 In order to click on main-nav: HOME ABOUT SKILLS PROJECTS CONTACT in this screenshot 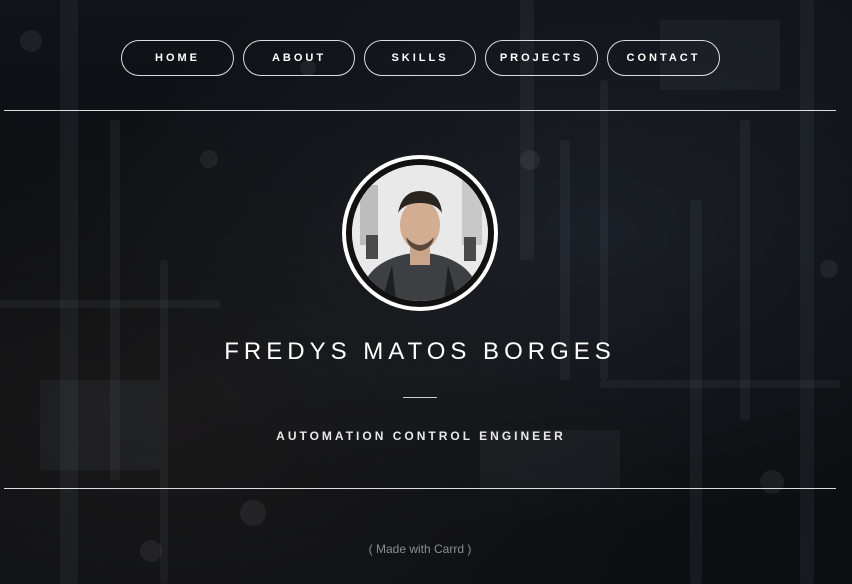, I will do `click(420, 58)`.